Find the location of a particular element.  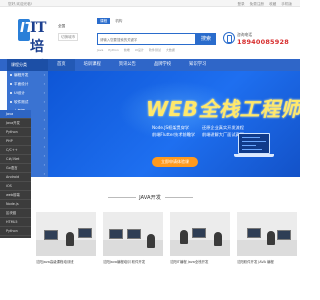

search-tab-school: 机构 is located at coordinates (118, 21).